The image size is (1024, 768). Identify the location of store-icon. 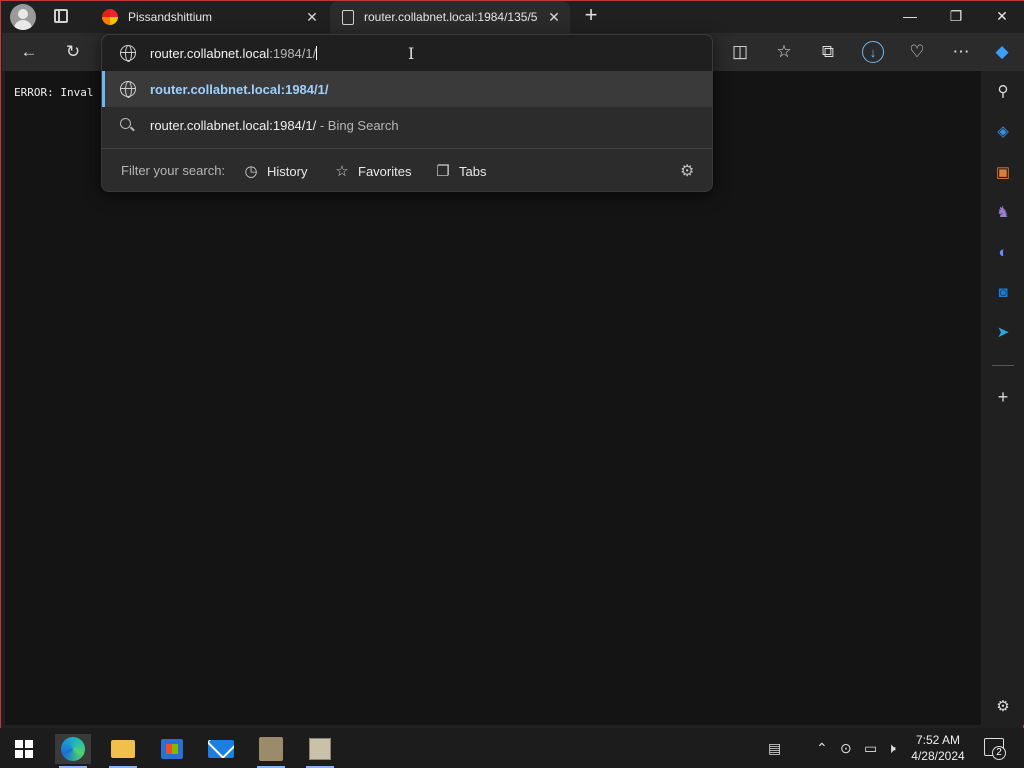
(172, 749).